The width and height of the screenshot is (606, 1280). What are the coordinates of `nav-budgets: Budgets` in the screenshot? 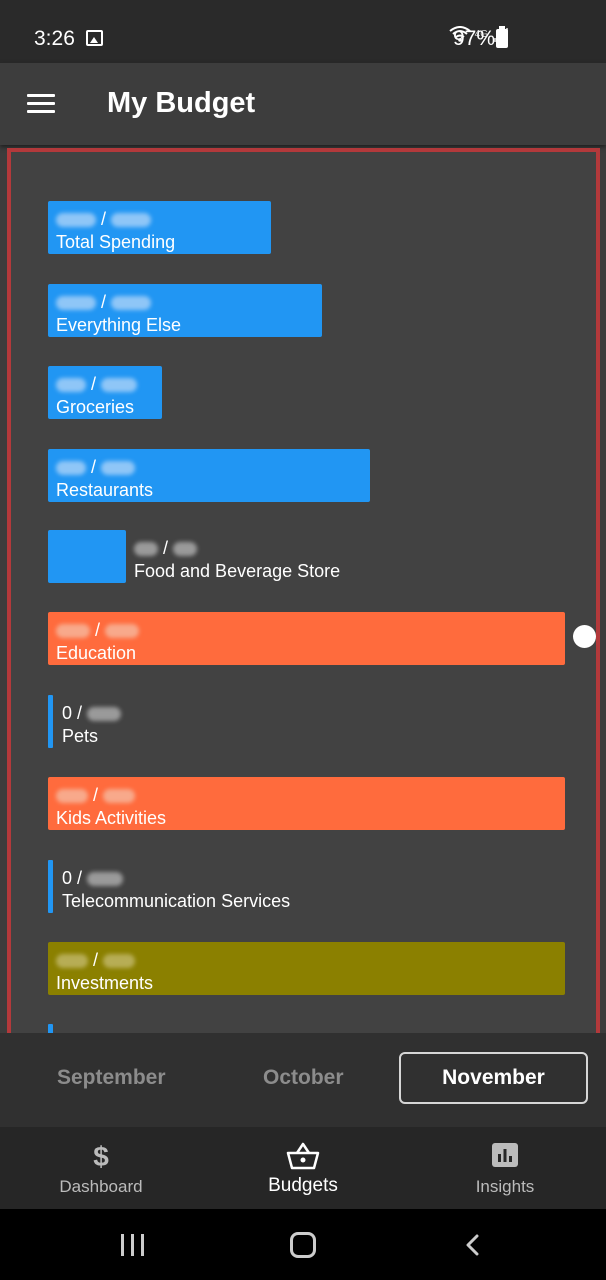 It's located at (303, 1168).